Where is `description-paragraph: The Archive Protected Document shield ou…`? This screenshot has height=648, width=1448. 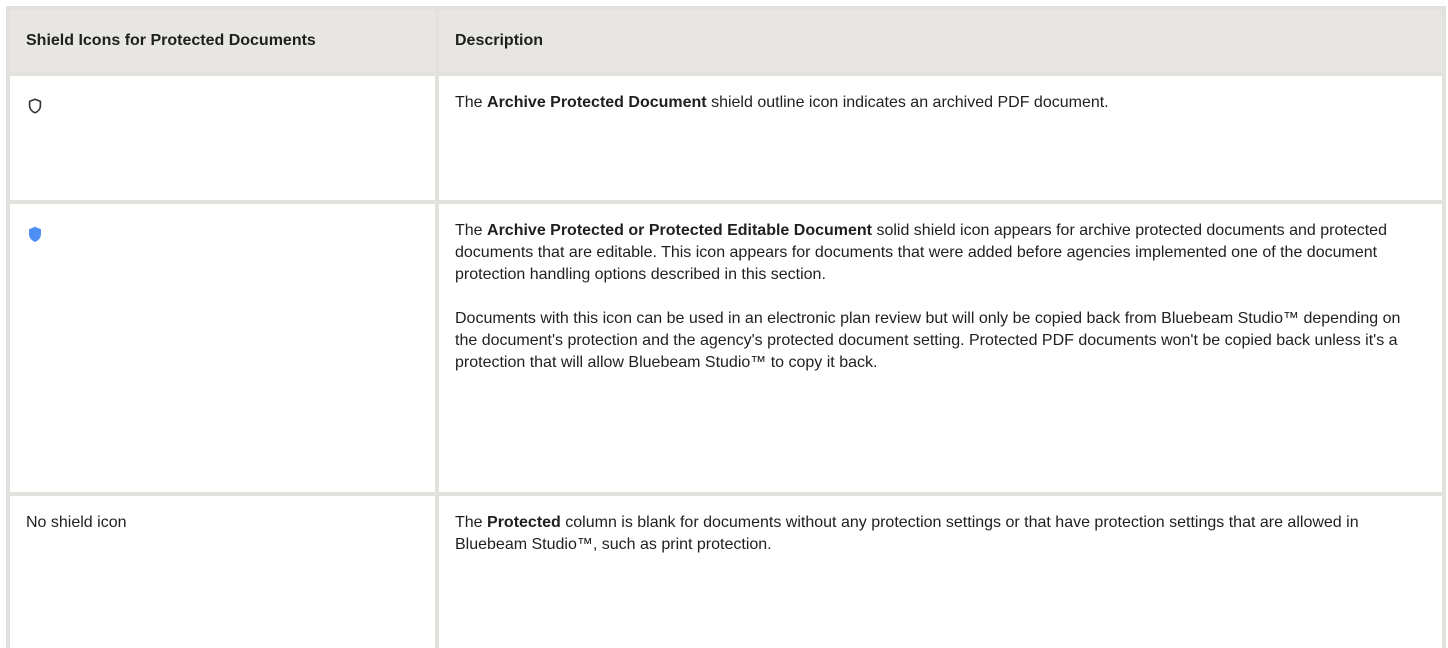 description-paragraph: The Archive Protected Document shield ou… is located at coordinates (782, 102).